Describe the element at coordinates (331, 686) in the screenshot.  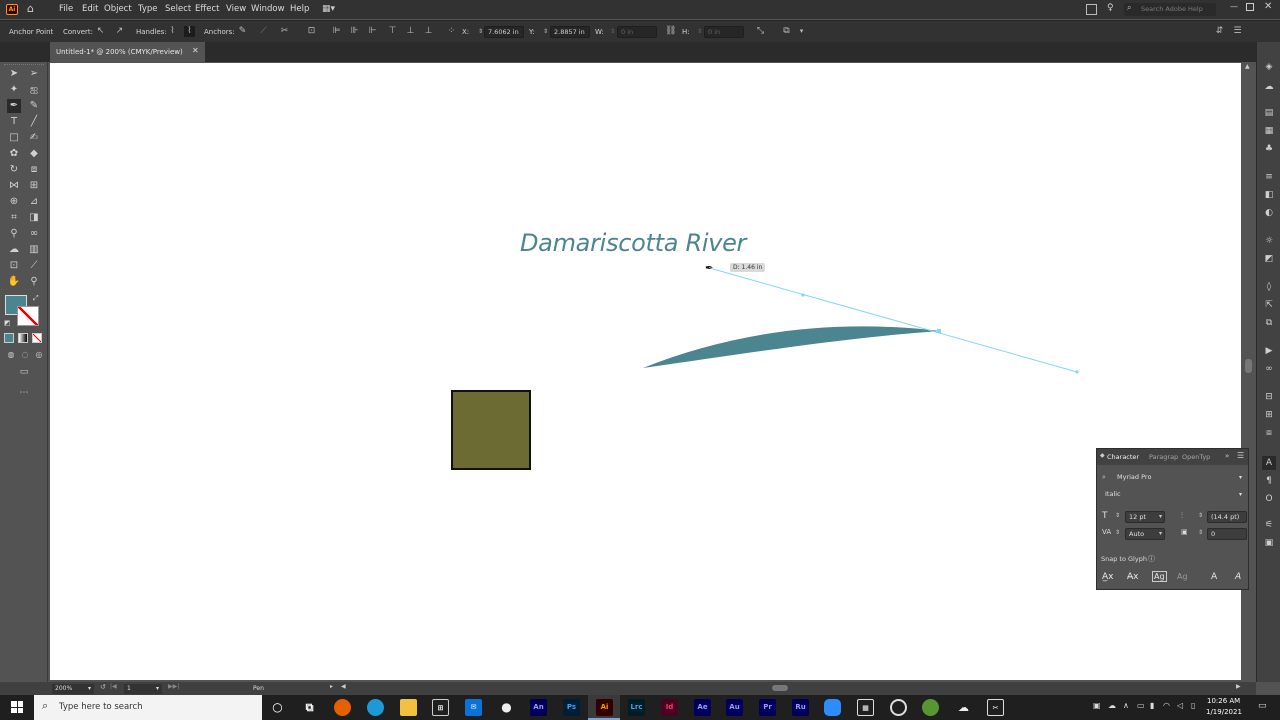
I see `status-menu-icon: ▸` at that location.